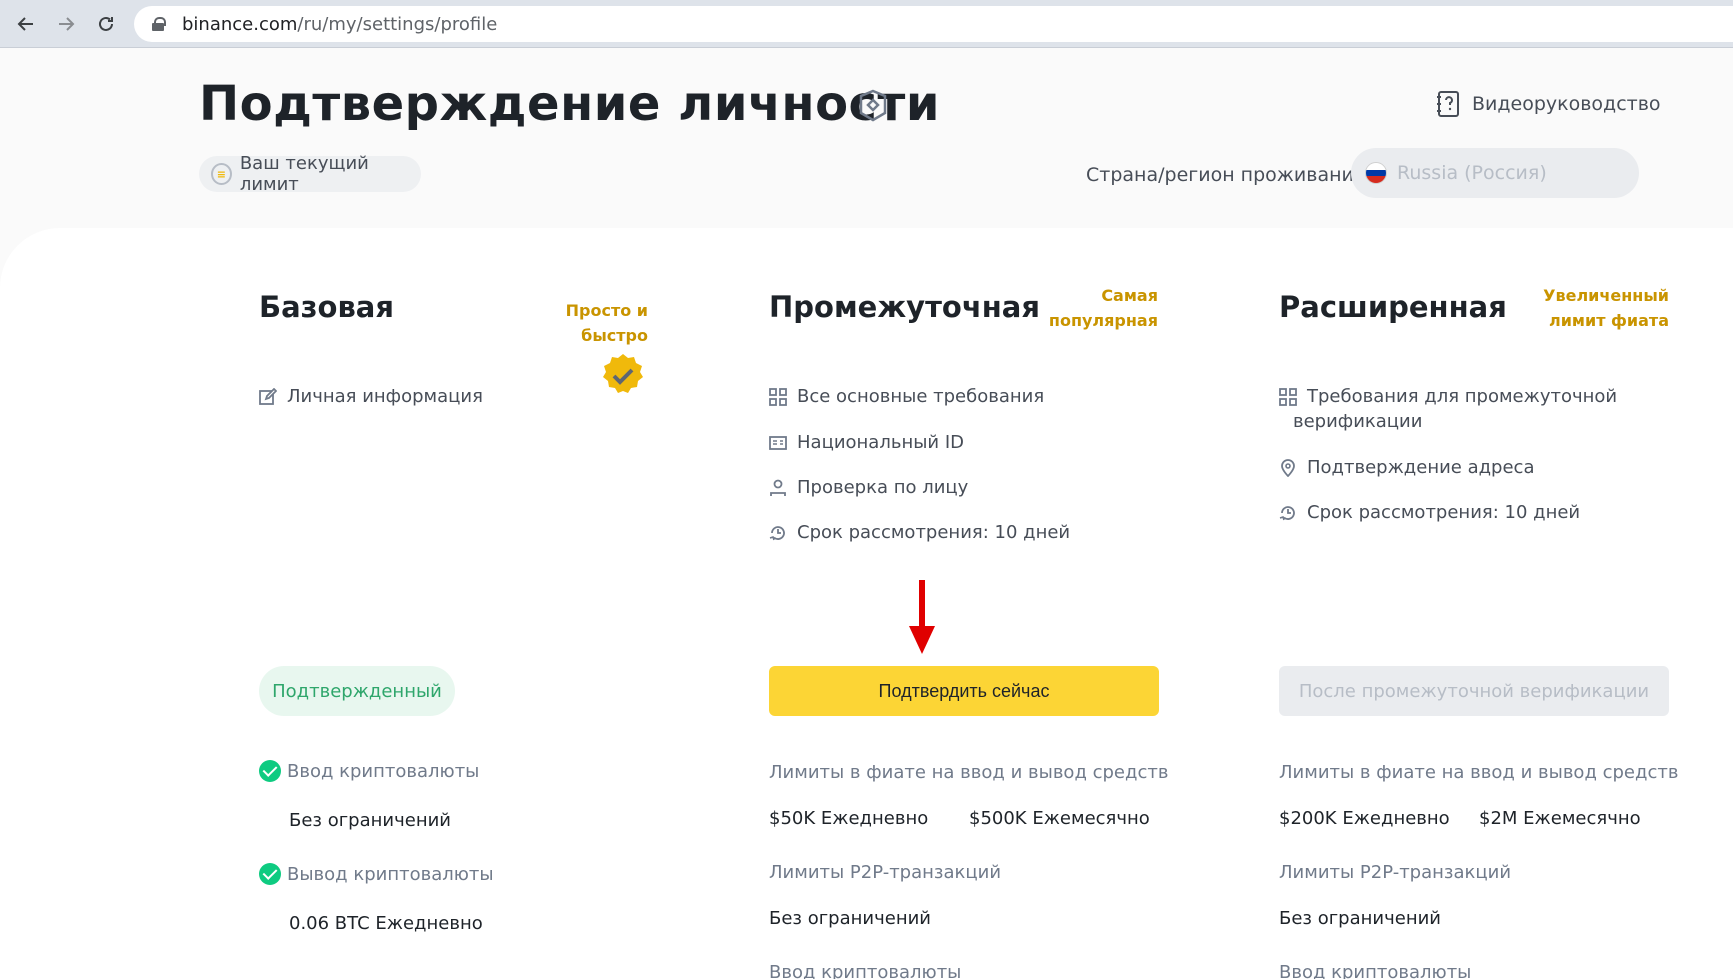  I want to click on feature-national-id: Национальный ID, so click(866, 442).